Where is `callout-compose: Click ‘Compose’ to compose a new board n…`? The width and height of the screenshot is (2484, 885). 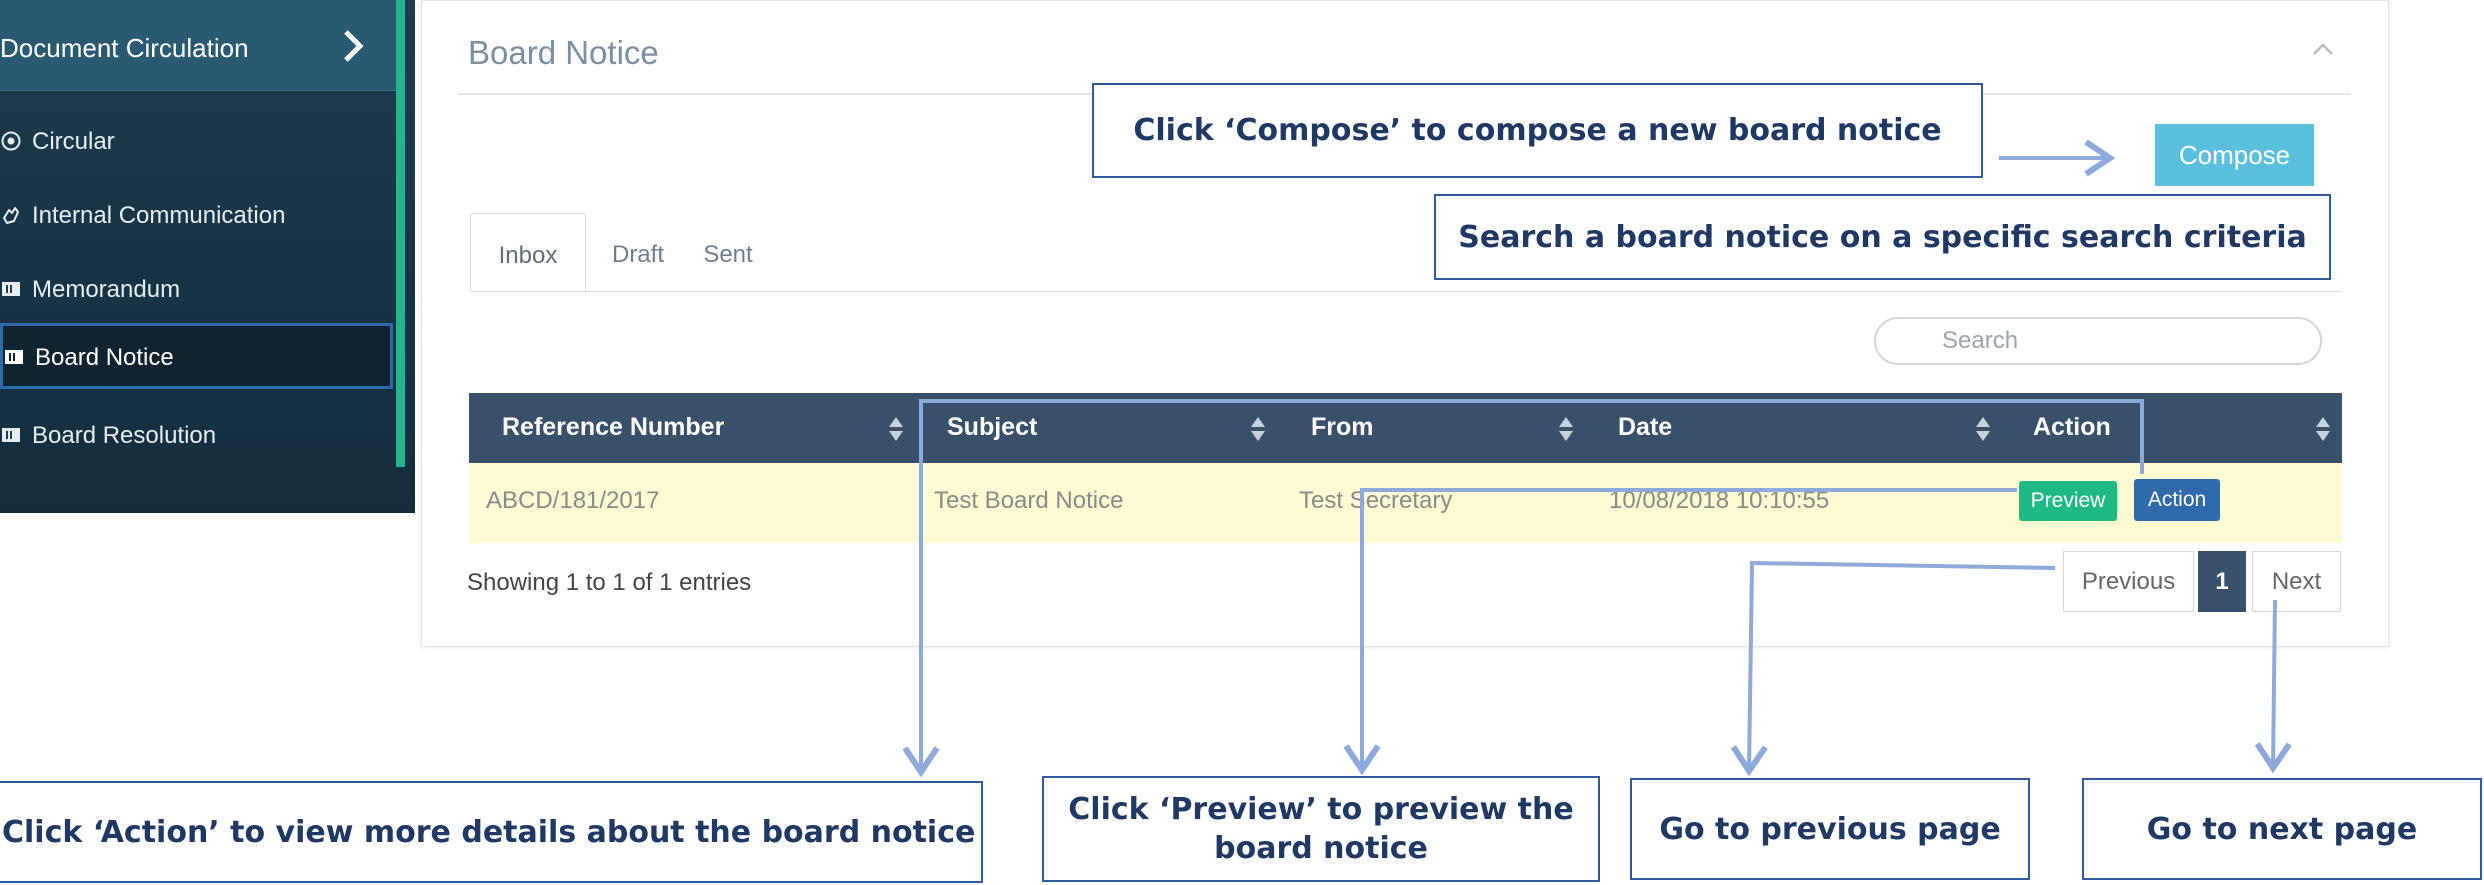 callout-compose: Click ‘Compose’ to compose a new board n… is located at coordinates (1537, 130).